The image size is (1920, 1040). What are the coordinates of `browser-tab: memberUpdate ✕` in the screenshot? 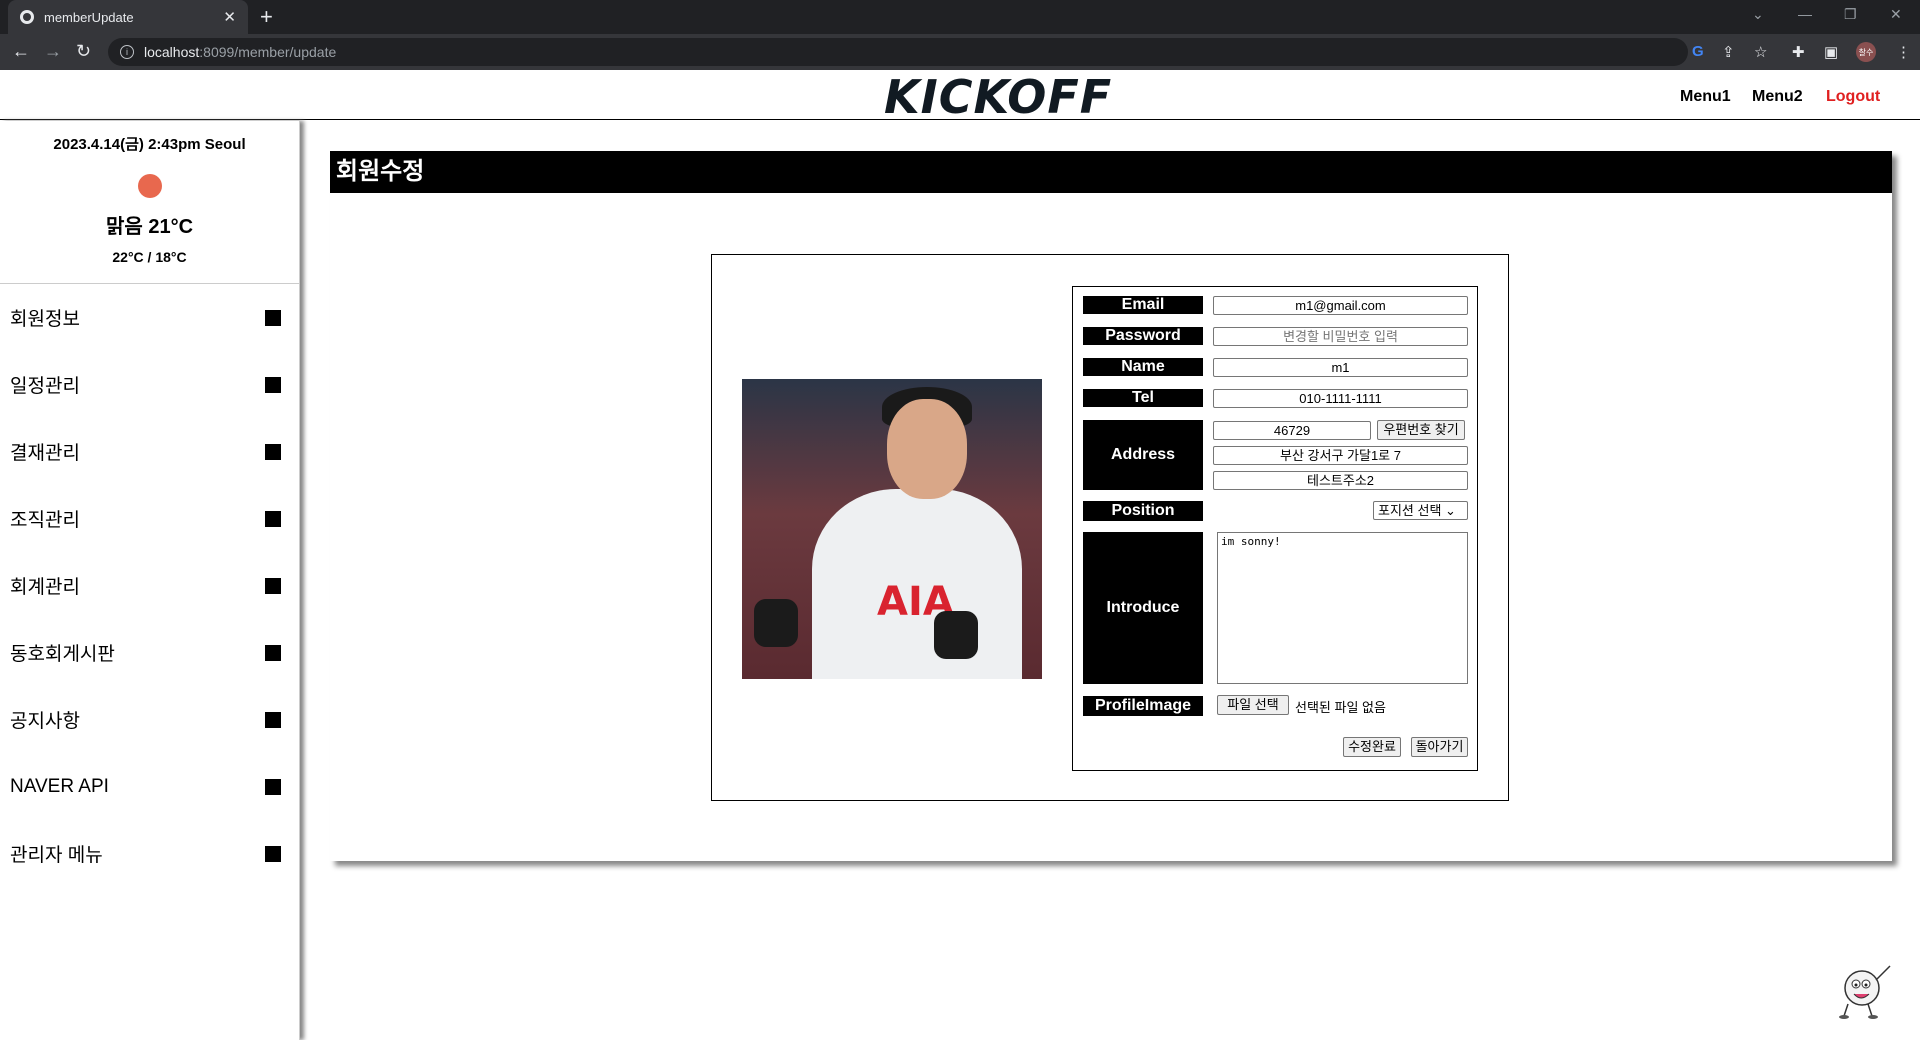 It's located at (128, 17).